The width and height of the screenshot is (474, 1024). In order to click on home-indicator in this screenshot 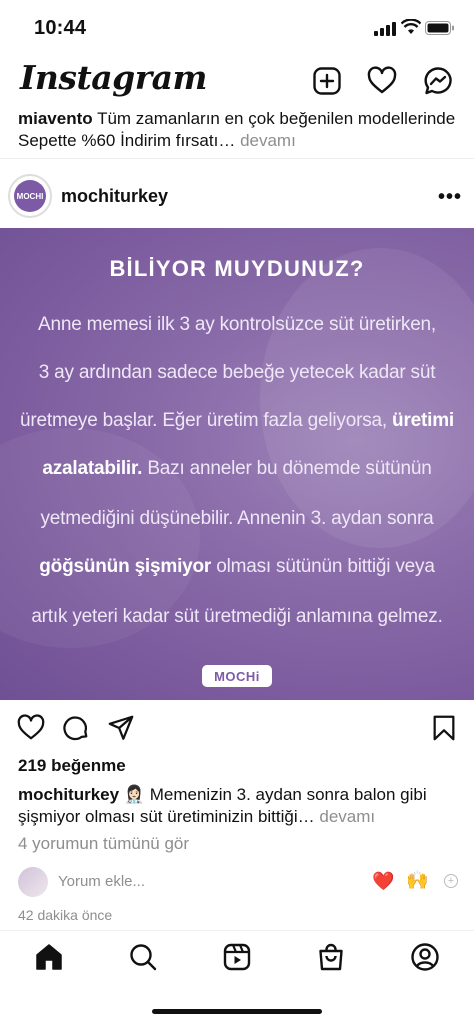, I will do `click(237, 1011)`.